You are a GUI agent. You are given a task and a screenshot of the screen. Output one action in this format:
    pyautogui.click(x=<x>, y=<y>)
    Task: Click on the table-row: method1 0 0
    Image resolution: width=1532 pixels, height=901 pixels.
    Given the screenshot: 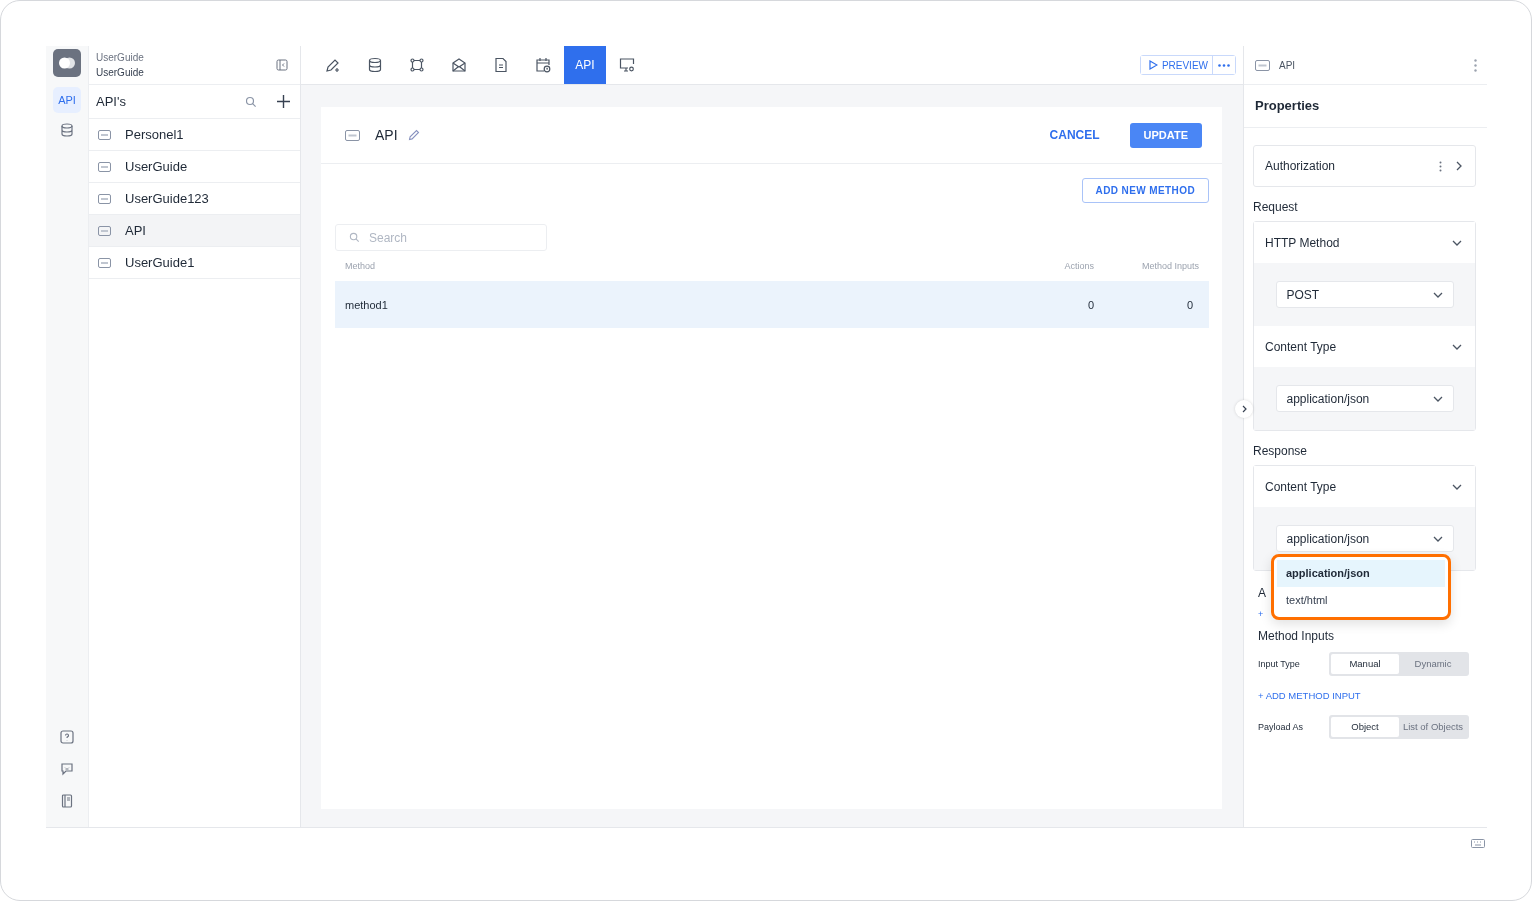 What is the action you would take?
    pyautogui.click(x=772, y=304)
    